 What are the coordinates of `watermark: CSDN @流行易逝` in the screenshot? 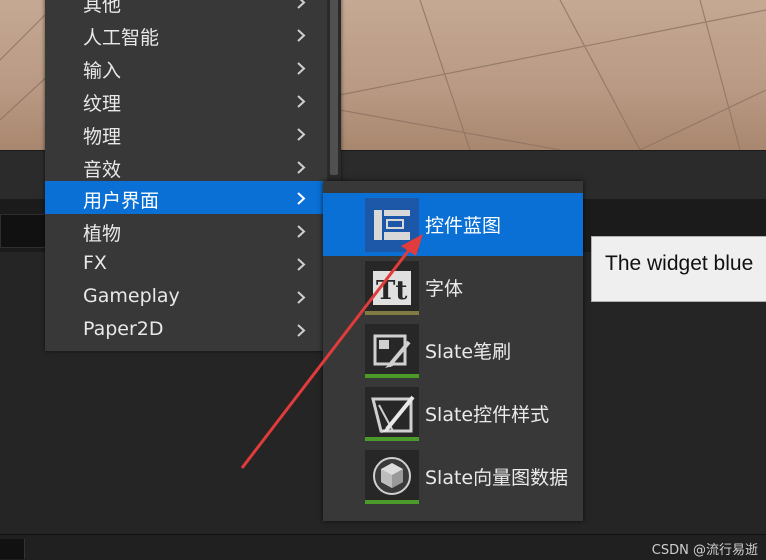 It's located at (704, 550).